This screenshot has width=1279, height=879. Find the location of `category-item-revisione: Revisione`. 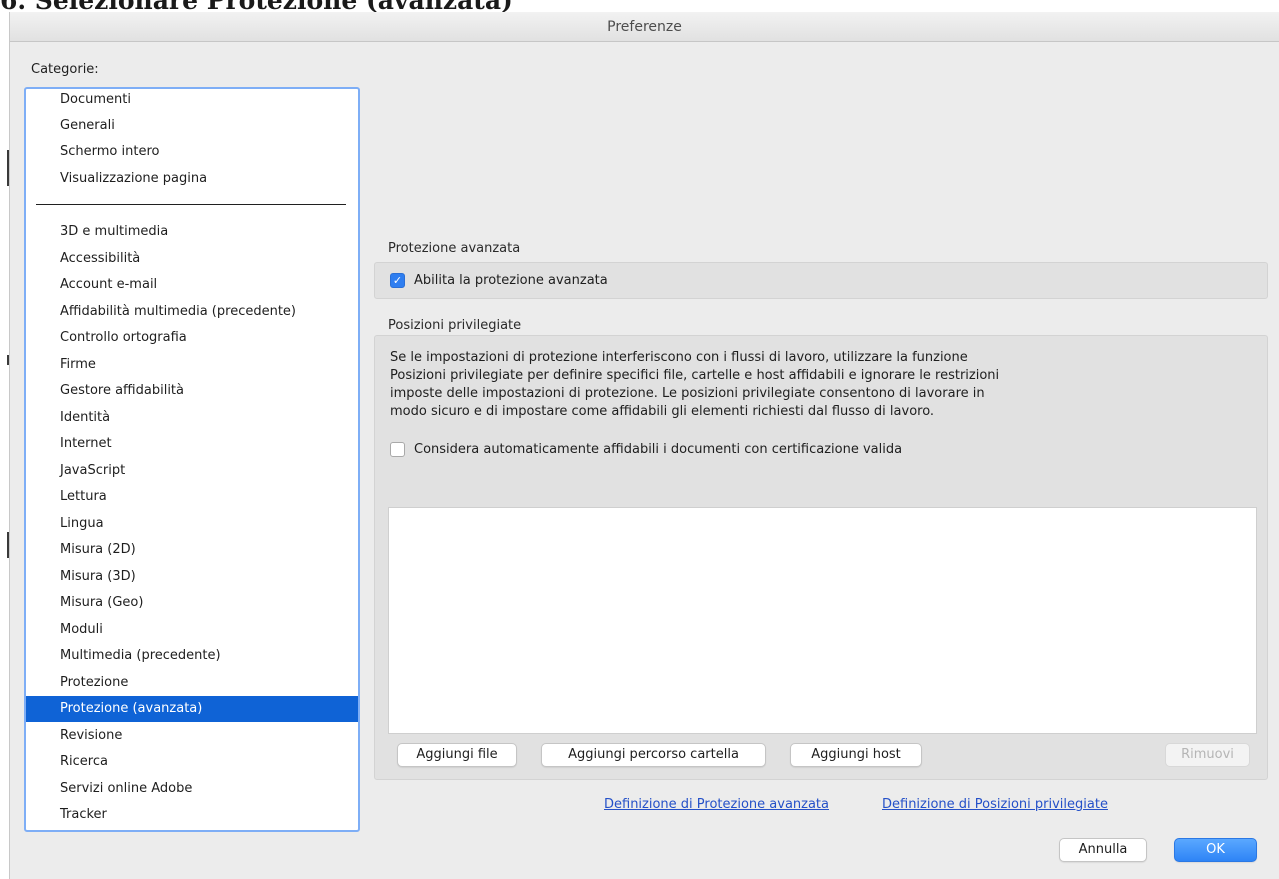

category-item-revisione: Revisione is located at coordinates (192, 736).